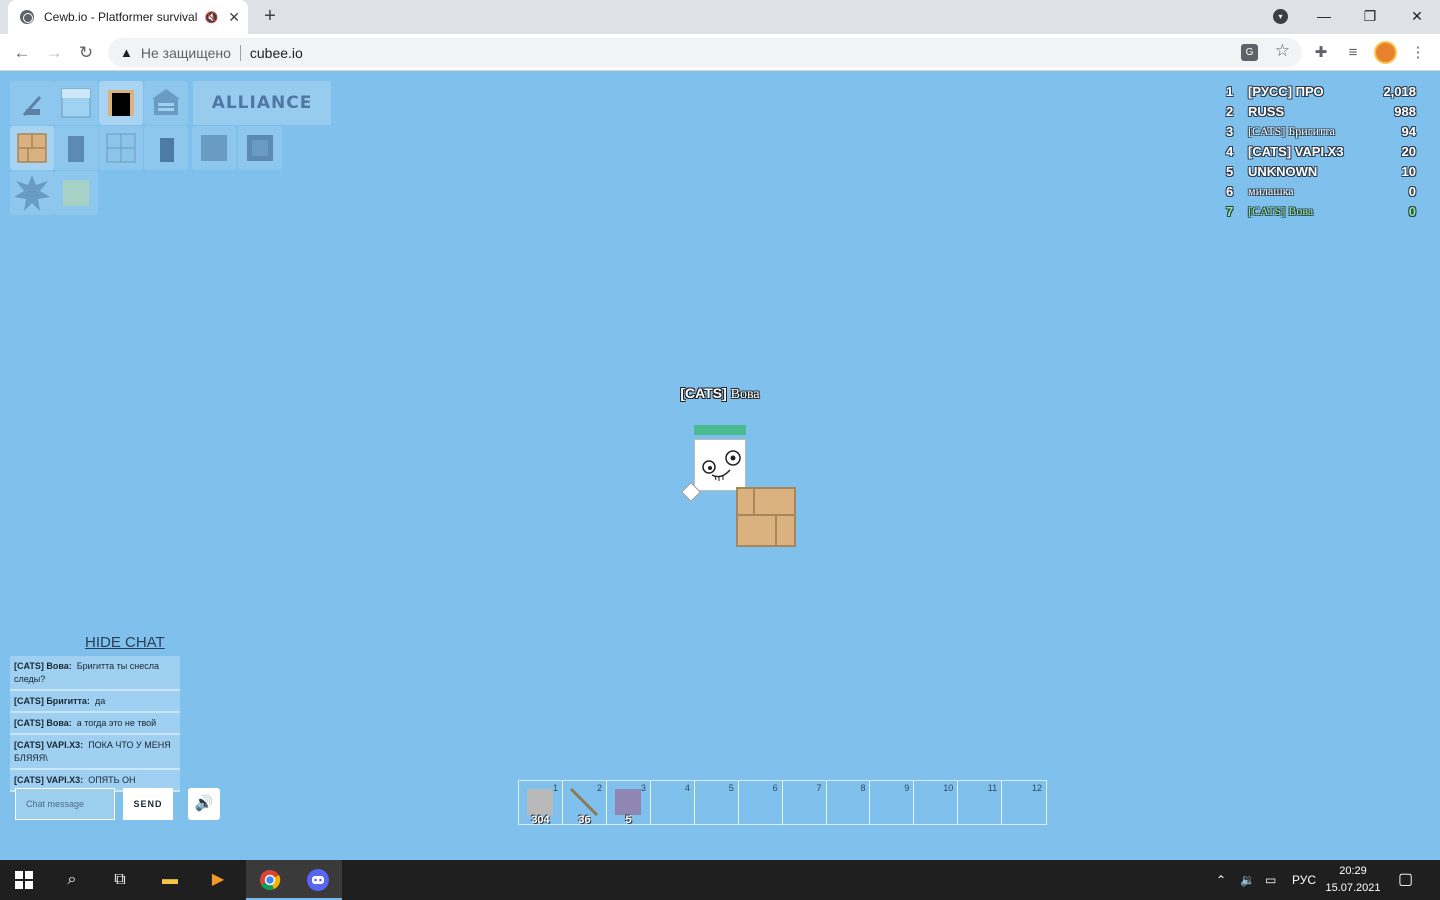  I want to click on hotbar-slot-number: 9, so click(907, 788).